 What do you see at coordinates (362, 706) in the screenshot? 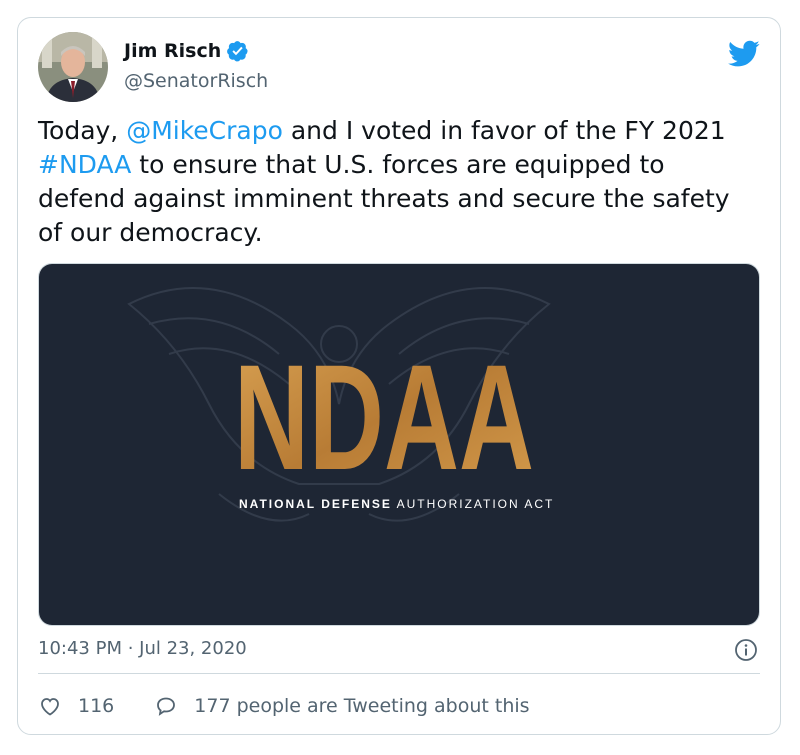
I see `tweeting-about-text: 177 people are Tweeting about this` at bounding box center [362, 706].